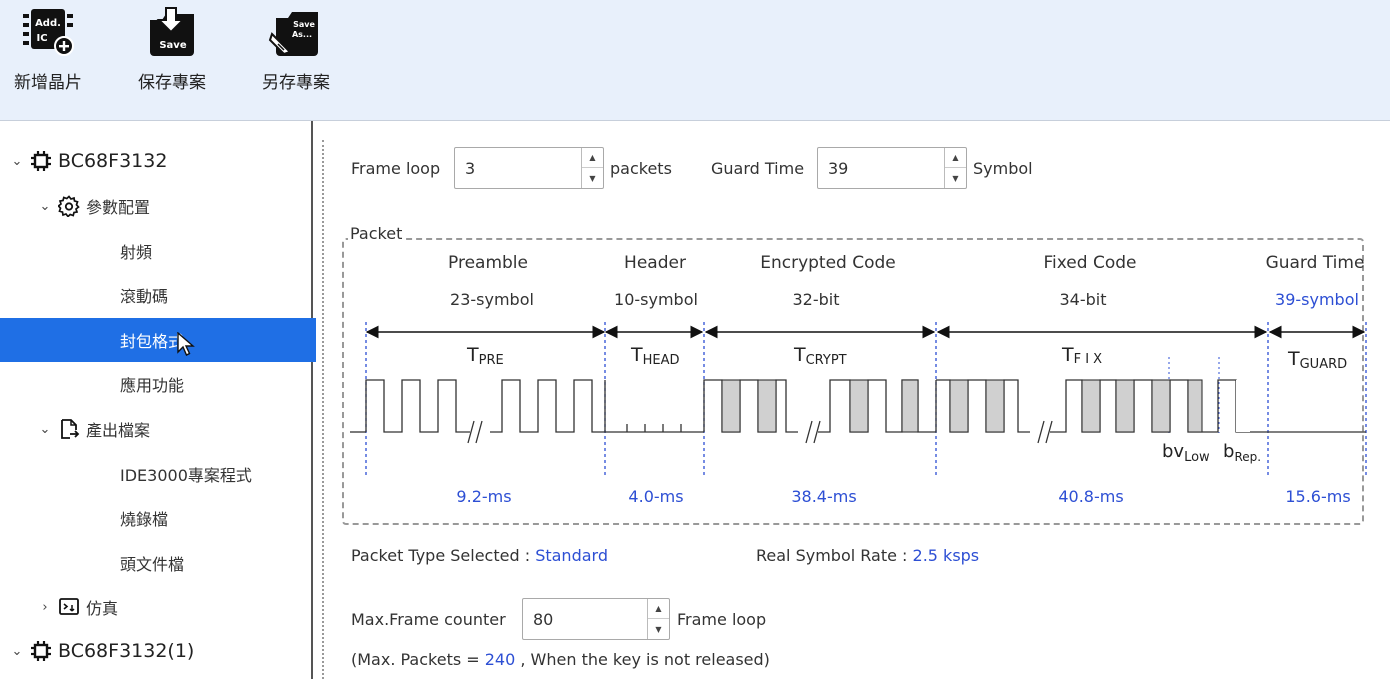 The height and width of the screenshot is (679, 1390). What do you see at coordinates (48, 23) in the screenshot?
I see `svg-text: Add.` at bounding box center [48, 23].